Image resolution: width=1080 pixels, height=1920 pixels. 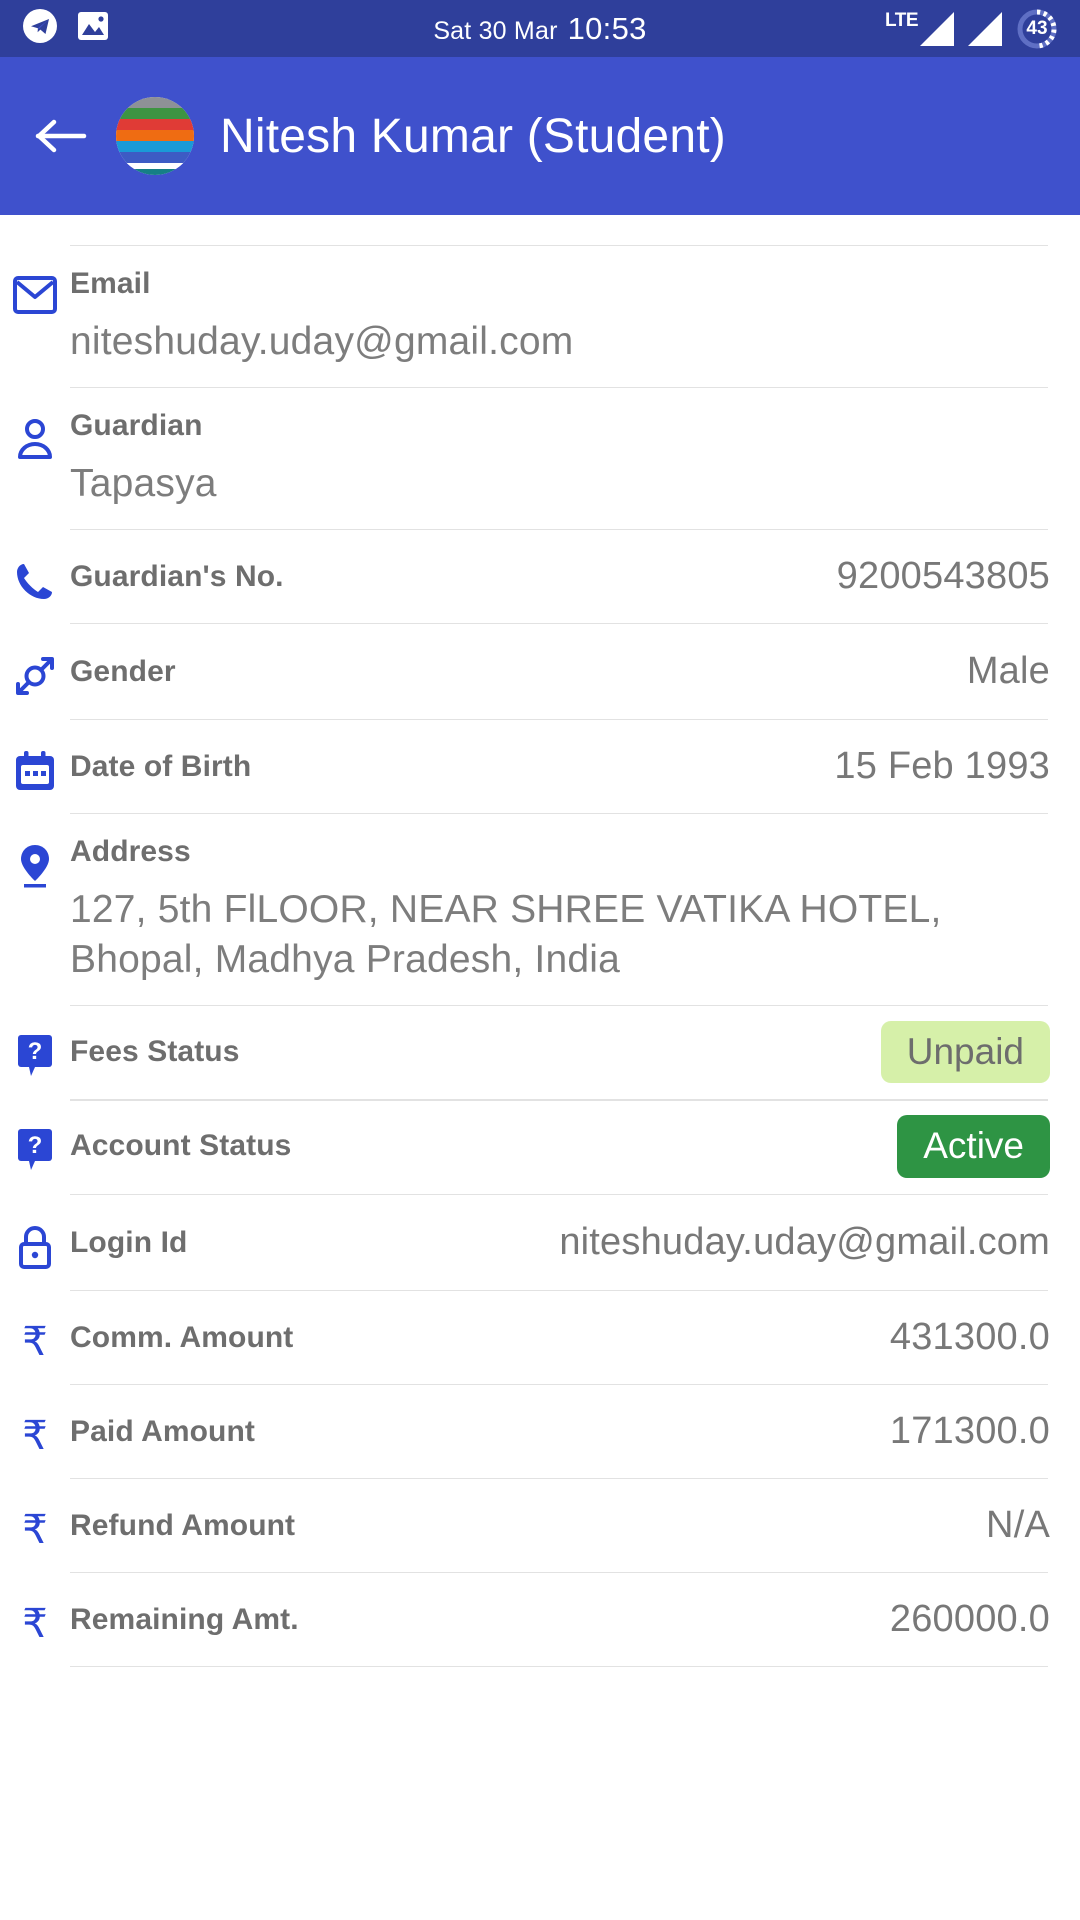 I want to click on detail-row-paid-amount: ₹ Paid Amount 171300.0, so click(x=540, y=1430).